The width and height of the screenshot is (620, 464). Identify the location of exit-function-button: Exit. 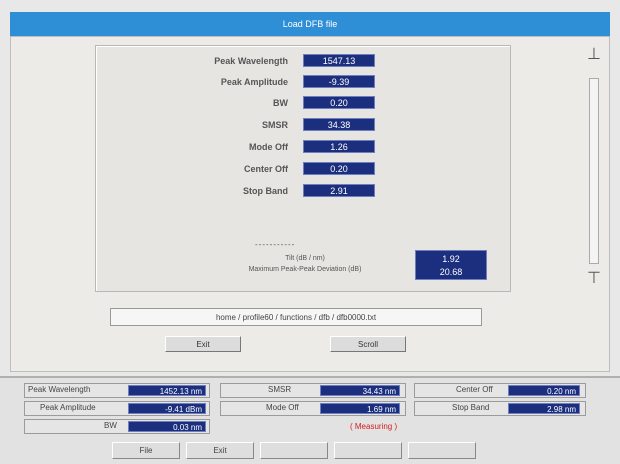
(220, 450).